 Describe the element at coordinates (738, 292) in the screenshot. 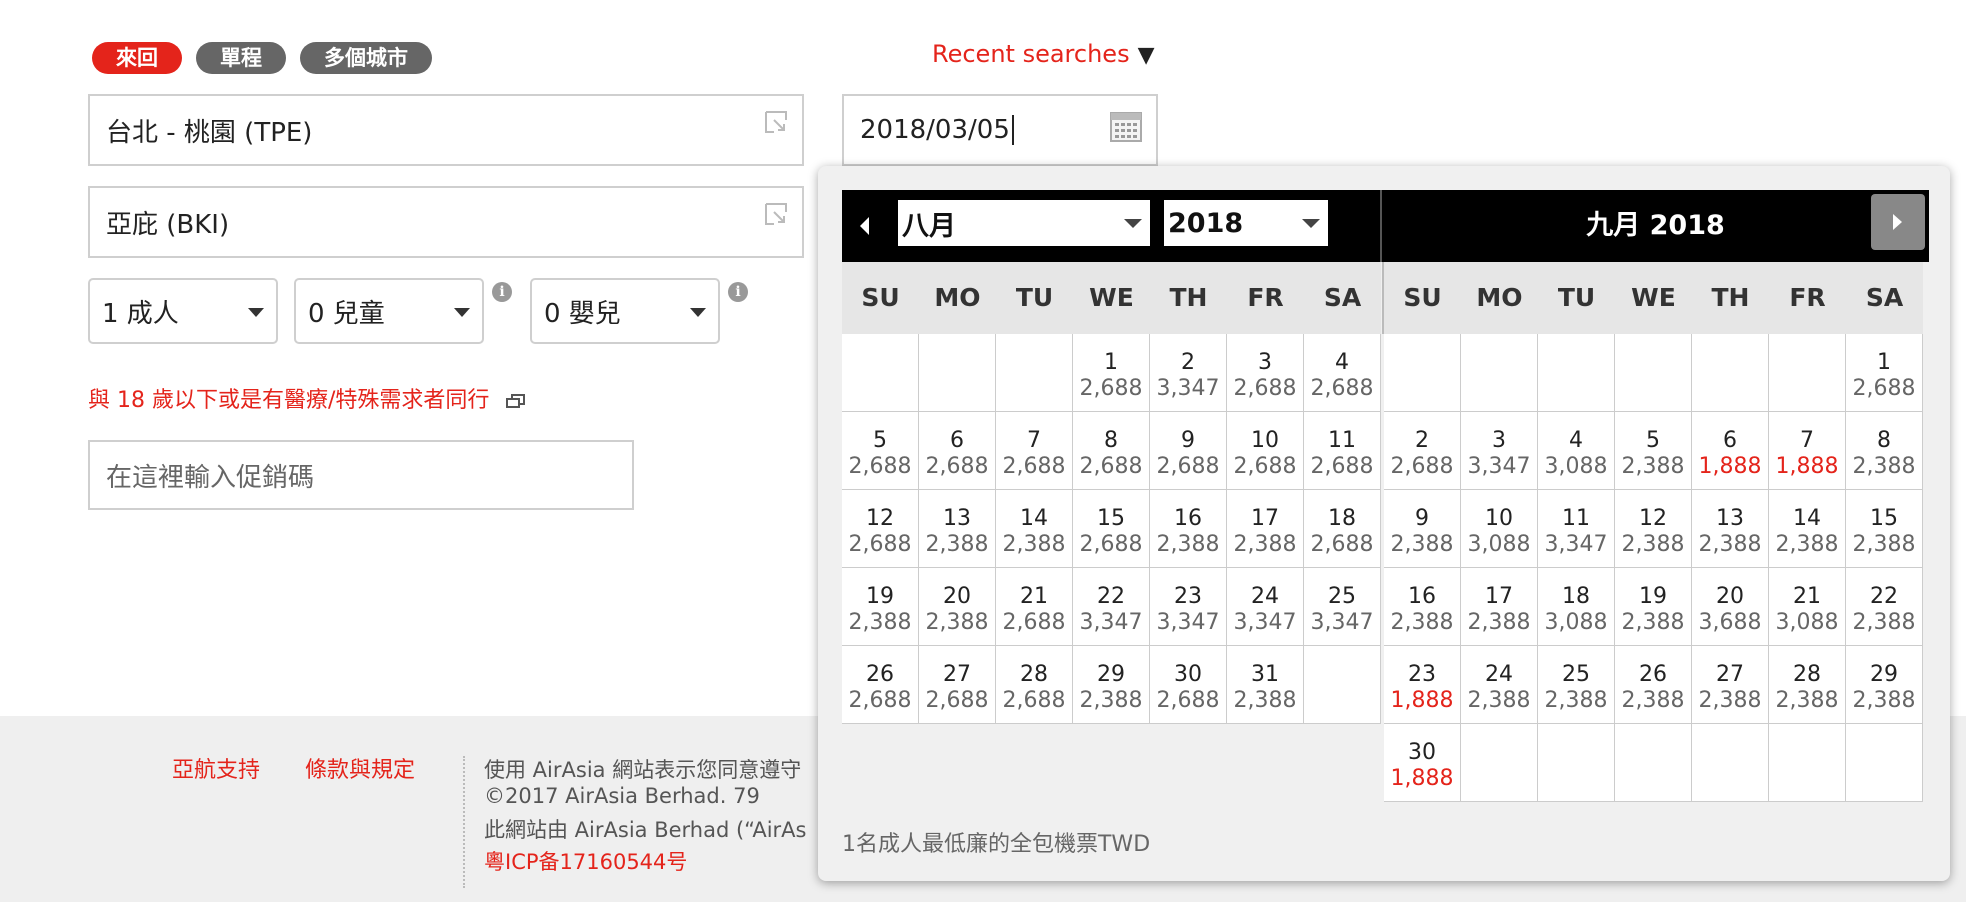

I see `infants-info-icon: i` at that location.